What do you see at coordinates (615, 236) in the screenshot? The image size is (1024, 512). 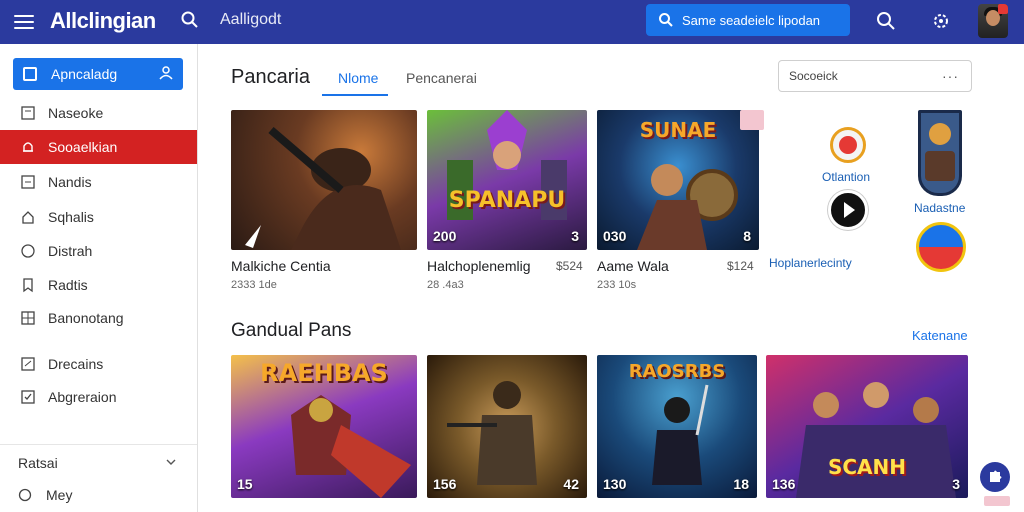 I see `player-count: 030` at bounding box center [615, 236].